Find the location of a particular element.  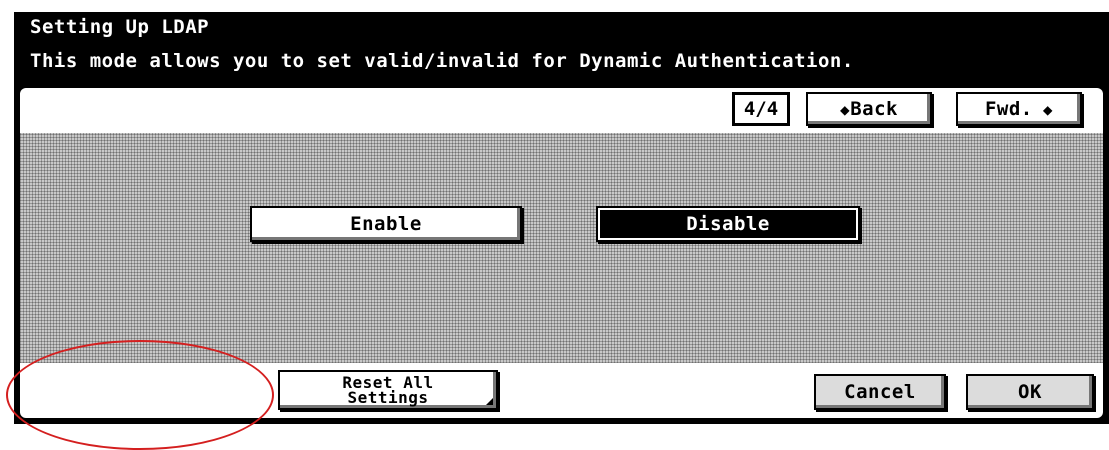

enable-button: Enable is located at coordinates (386, 224).